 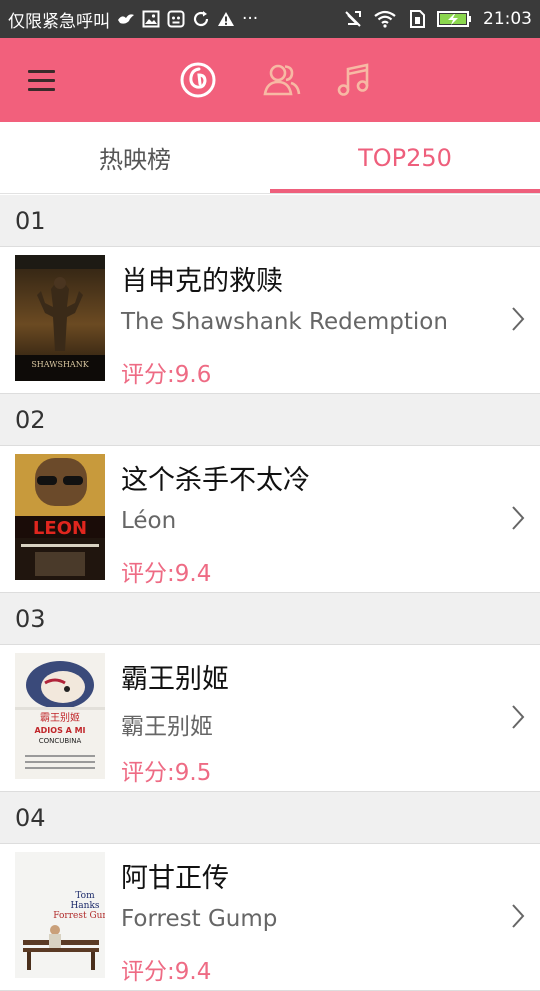 I want to click on movie-title: 肖申克的救赎, so click(x=202, y=281).